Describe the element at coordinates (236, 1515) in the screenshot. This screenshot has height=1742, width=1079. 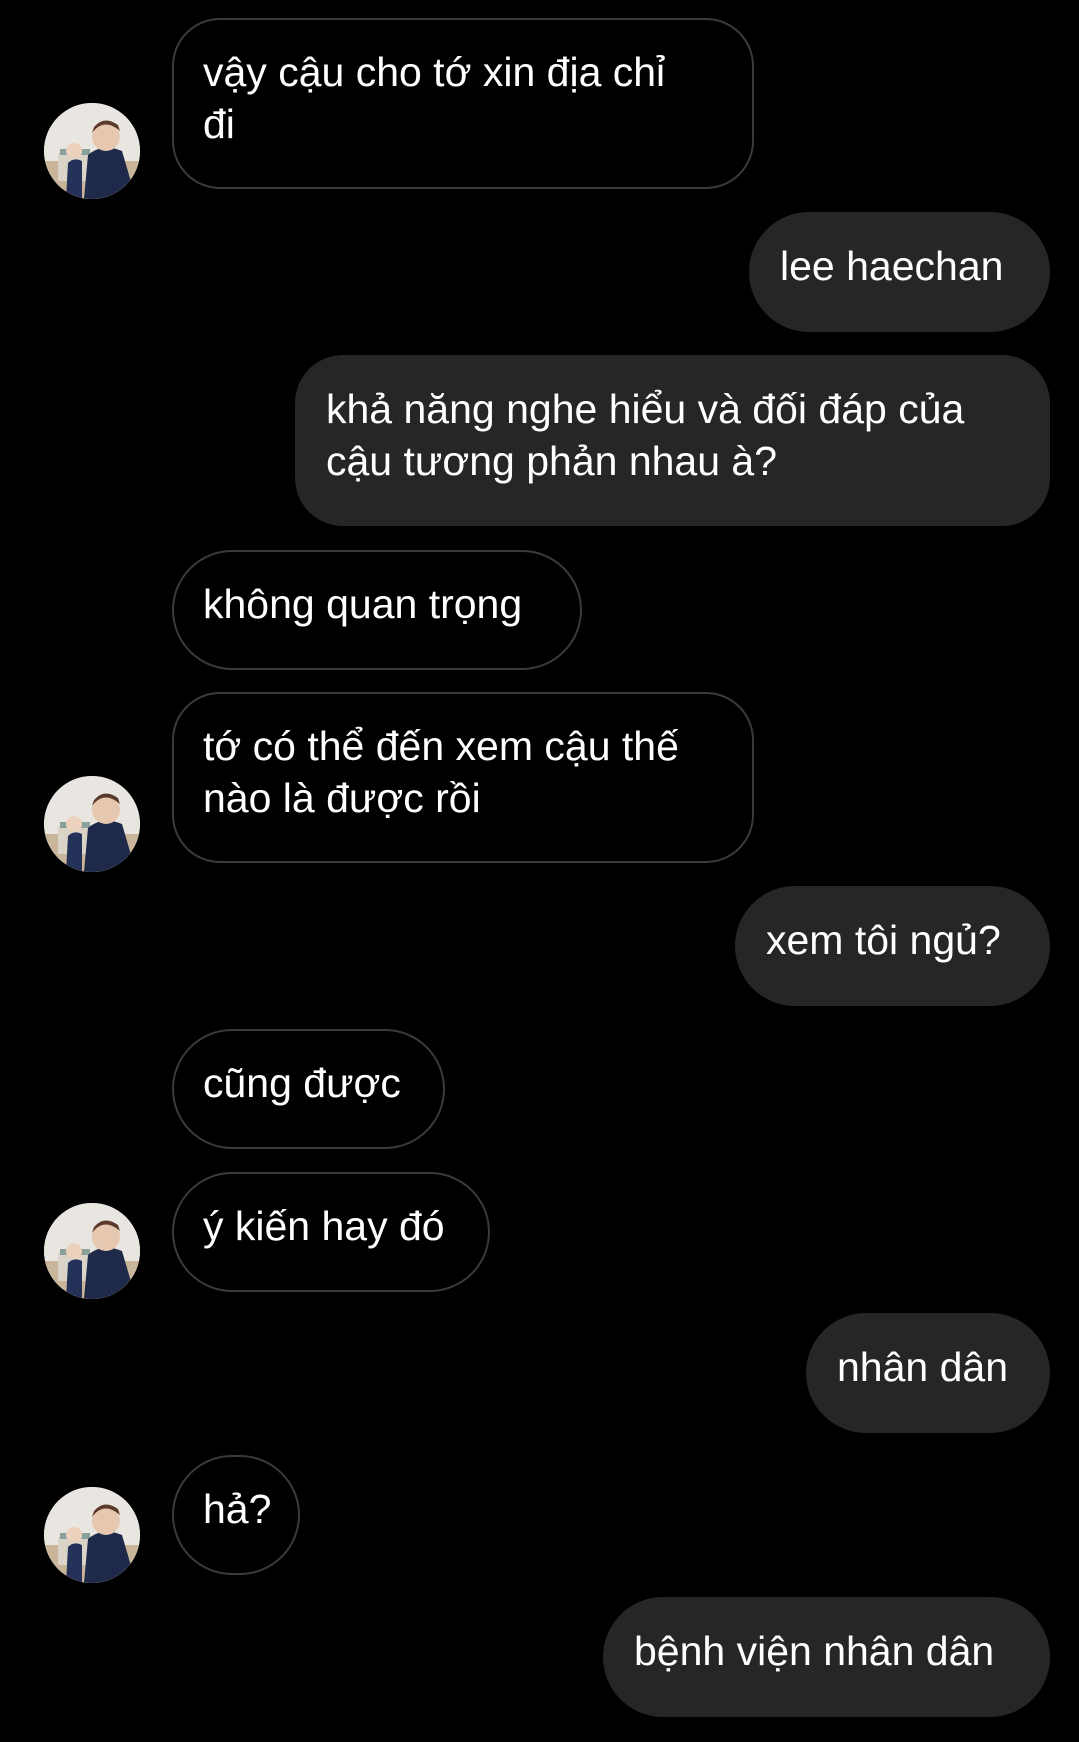
I see `message-bubble-received: hả?` at that location.